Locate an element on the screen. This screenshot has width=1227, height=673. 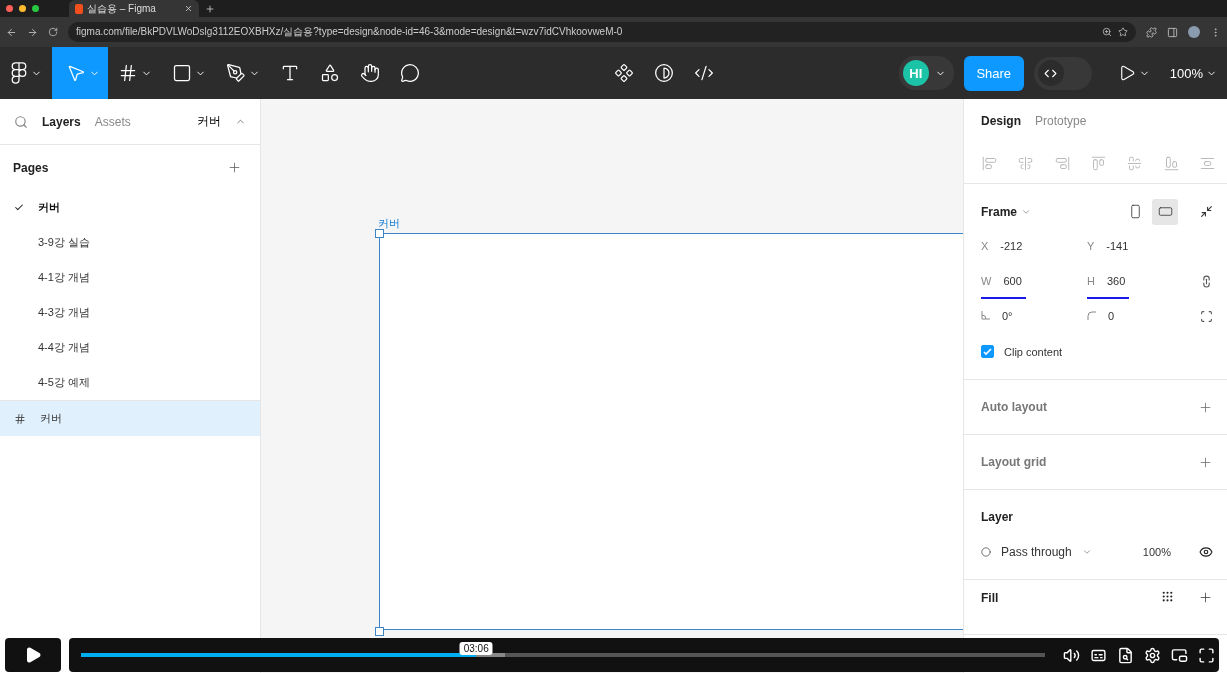
page-item: 커버 is located at coordinates (130, 207).